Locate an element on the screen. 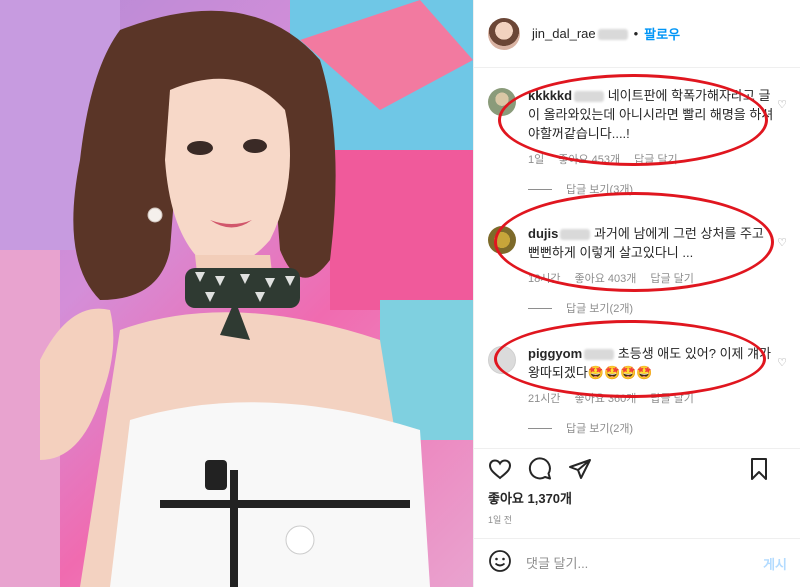  post-comment-button: 게시 is located at coordinates (775, 563).